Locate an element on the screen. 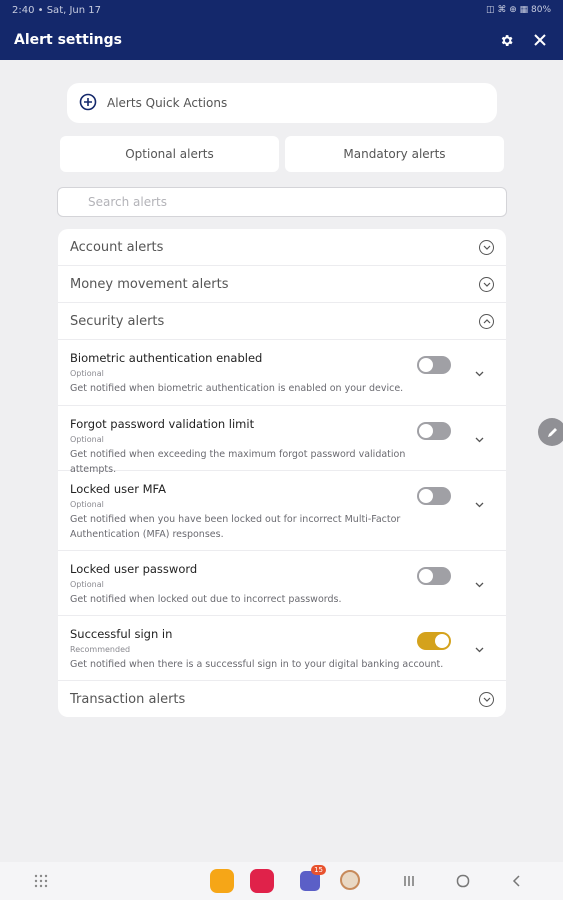 This screenshot has width=563, height=900. alerts-quick-actions-button: Alerts Quick Actions is located at coordinates (282, 103).